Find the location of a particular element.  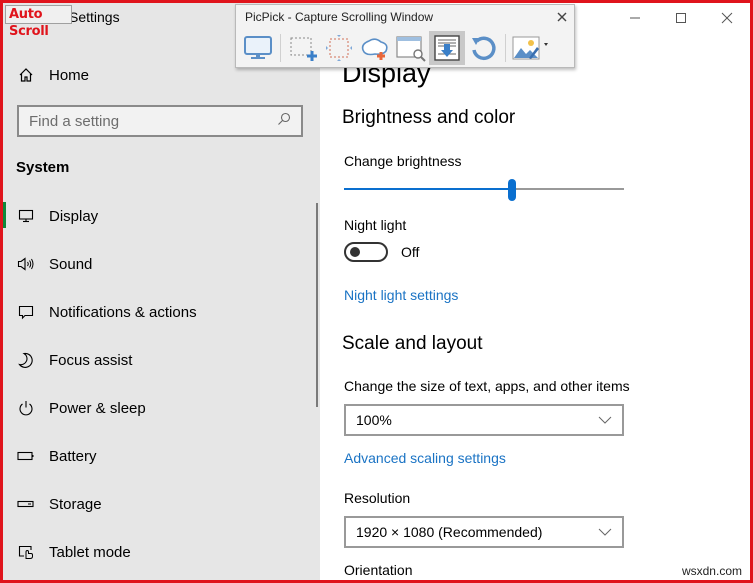

image-editor-button is located at coordinates (530, 48).